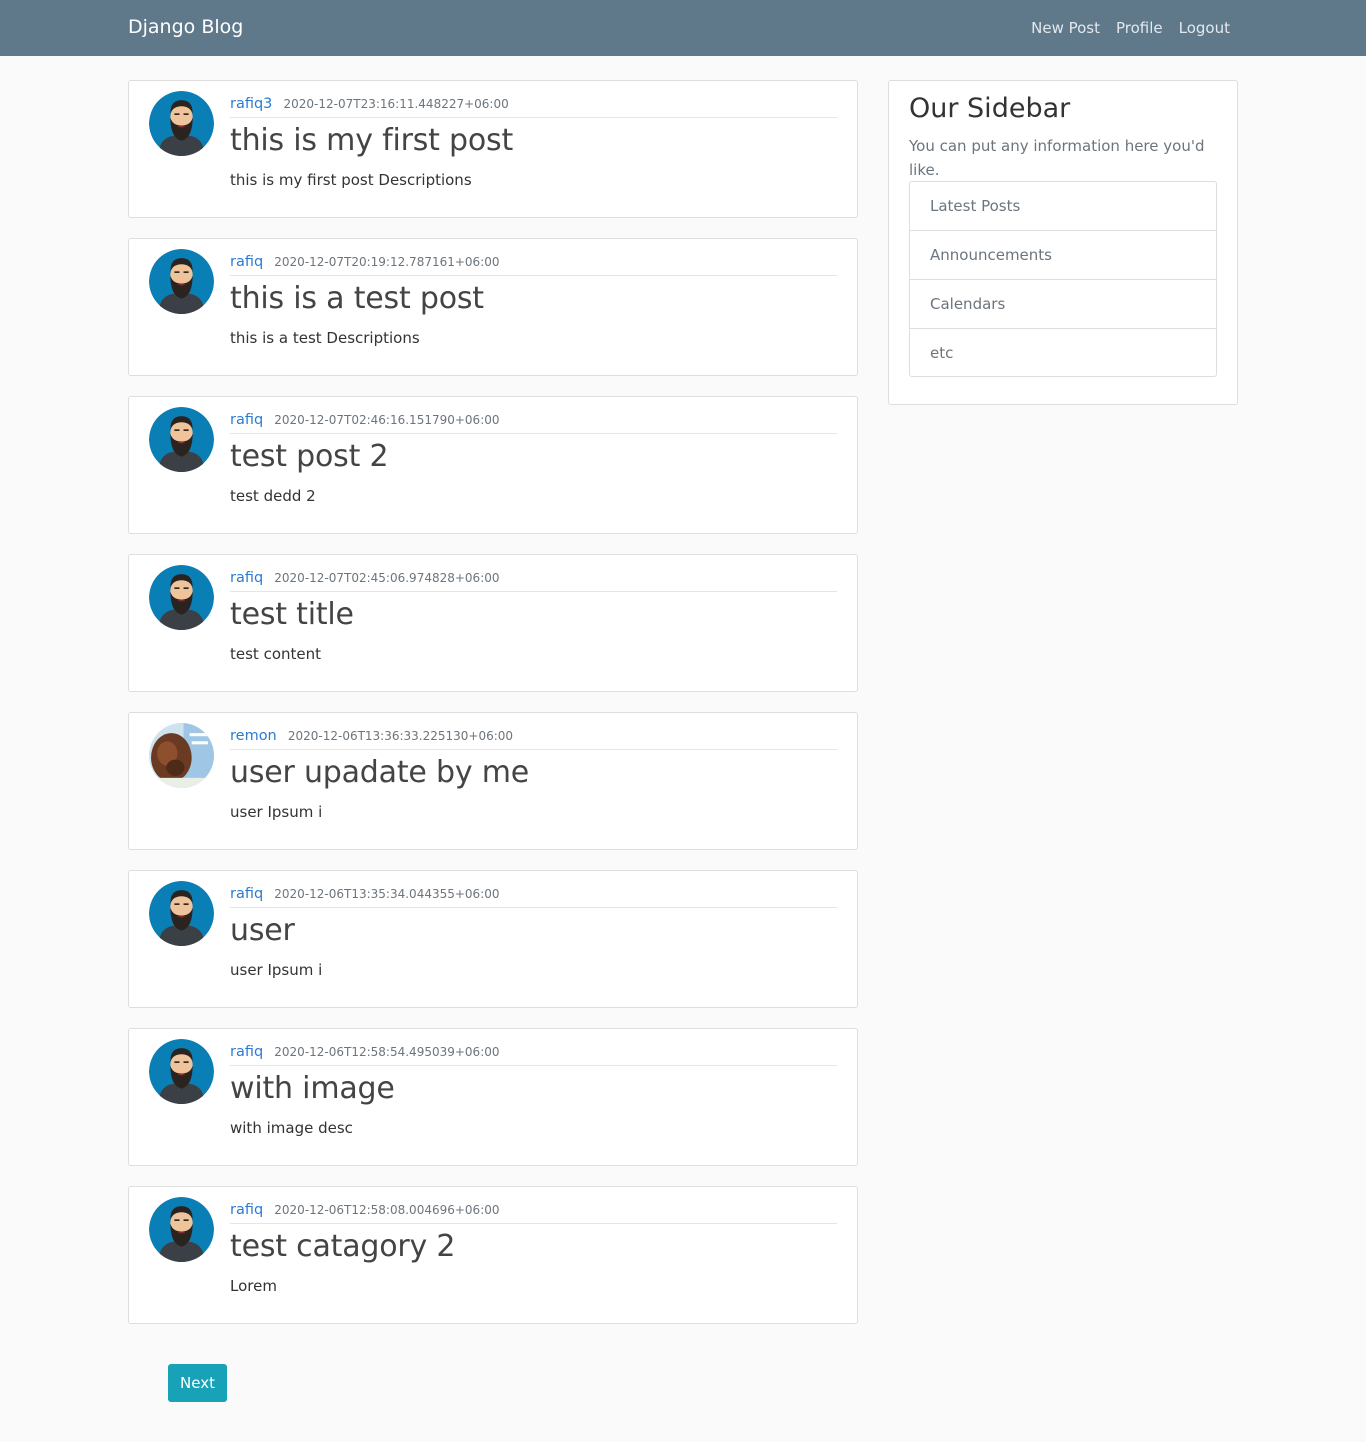 The width and height of the screenshot is (1366, 1442). Describe the element at coordinates (387, 894) in the screenshot. I see `post-date: 2020-12-06T13:35:34.044355+06:00` at that location.